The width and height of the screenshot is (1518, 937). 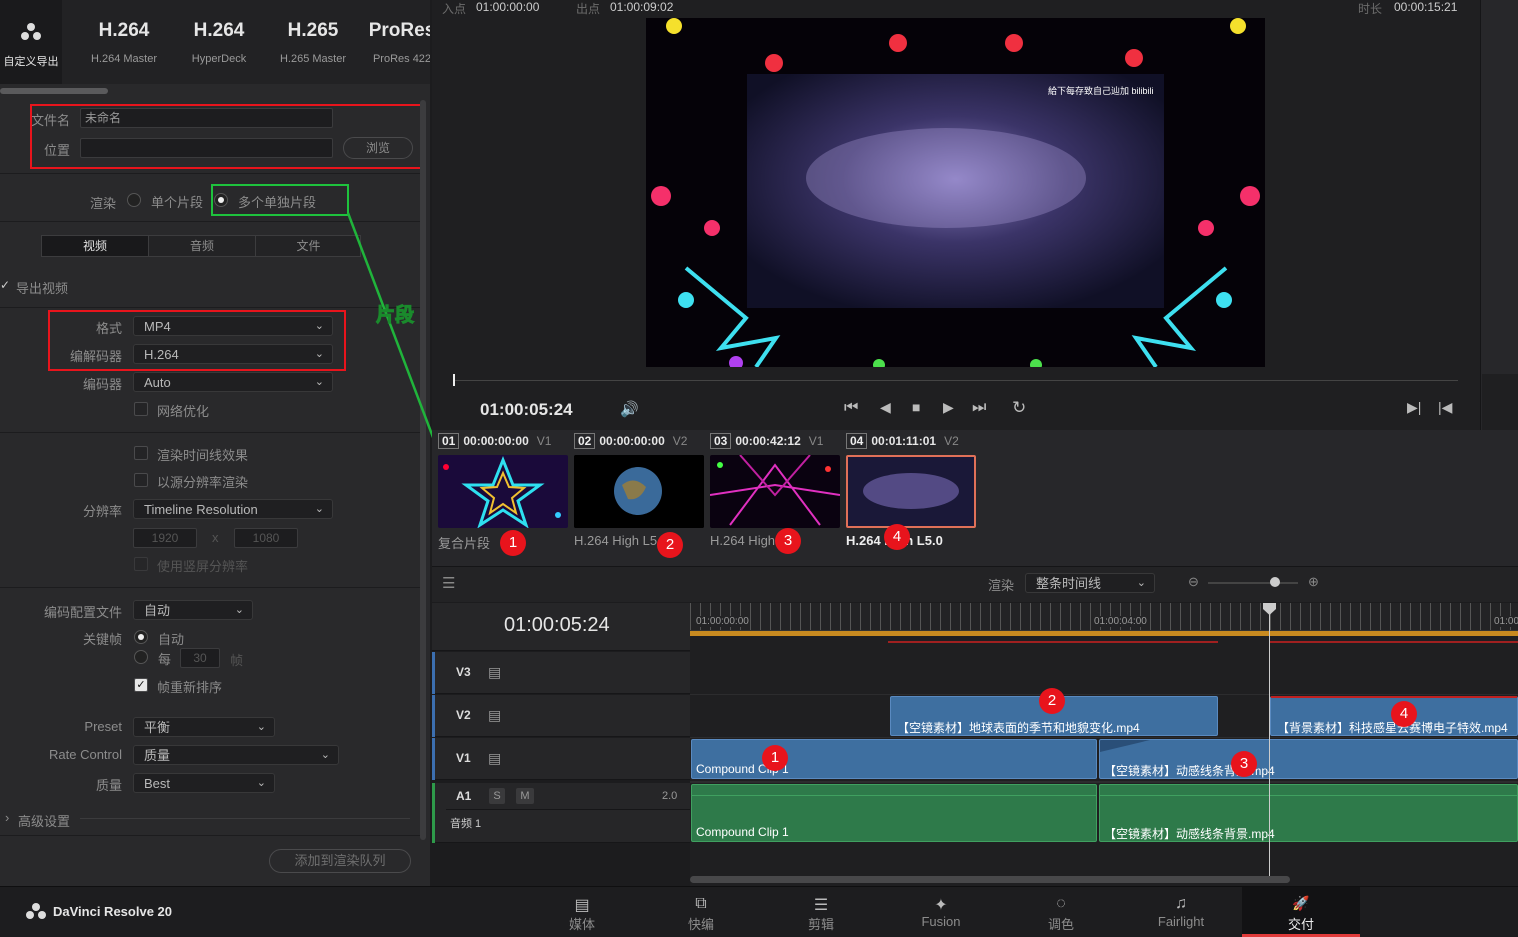 What do you see at coordinates (894, 813) in the screenshot?
I see `timeline-clip-a1-compound: Compound Clip 1` at bounding box center [894, 813].